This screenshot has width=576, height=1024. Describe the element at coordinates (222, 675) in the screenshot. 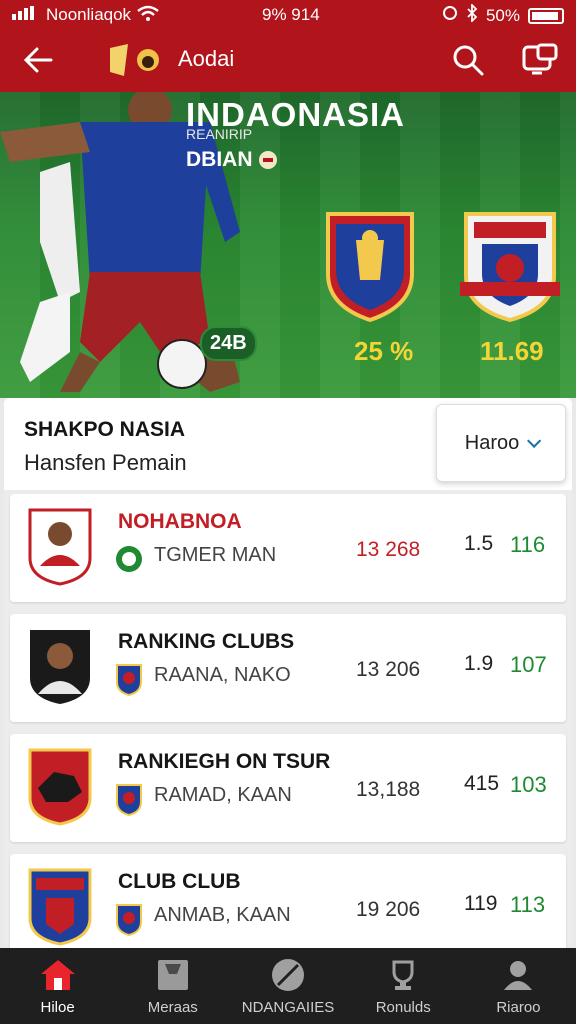

I see `item-subtitle: RAANA, NAKO` at that location.